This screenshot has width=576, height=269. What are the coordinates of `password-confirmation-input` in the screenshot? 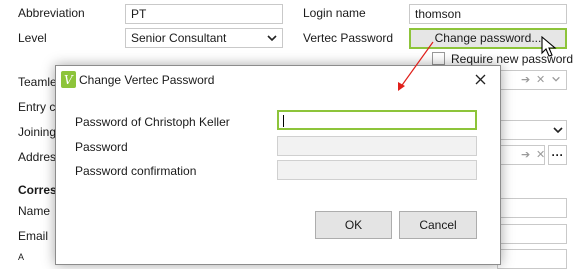 It's located at (377, 170).